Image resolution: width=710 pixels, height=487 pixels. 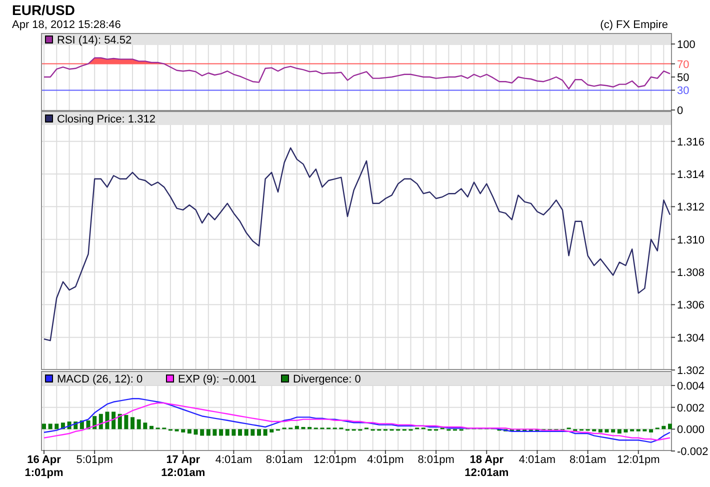 I want to click on axis-label: 100, so click(x=686, y=45).